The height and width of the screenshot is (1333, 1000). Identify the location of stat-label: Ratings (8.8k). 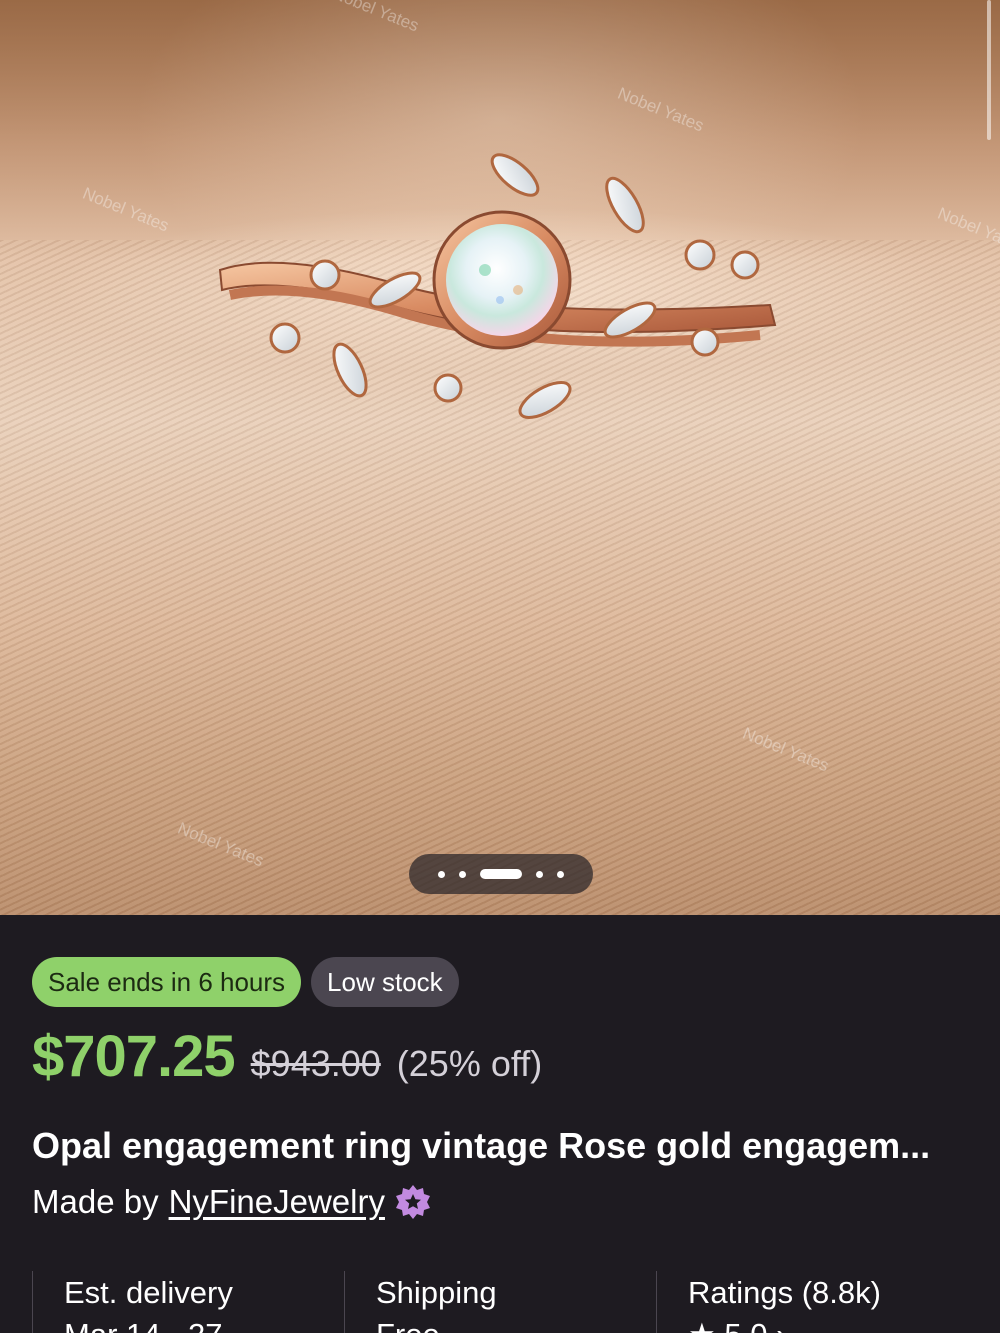
(784, 1292).